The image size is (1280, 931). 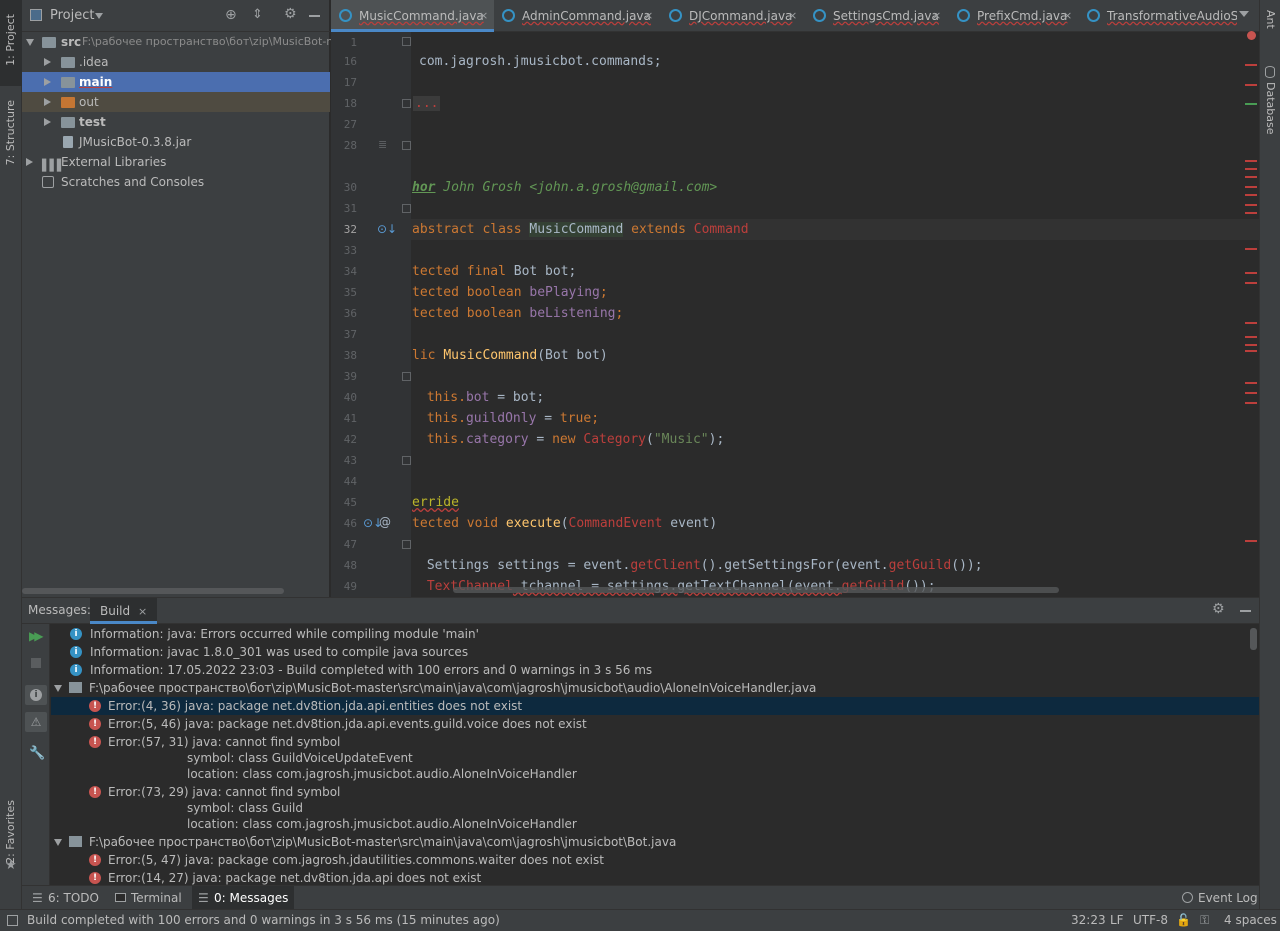 What do you see at coordinates (1158, 16) in the screenshot?
I see `tab-transformative-audio: TransformativeAudioSou` at bounding box center [1158, 16].